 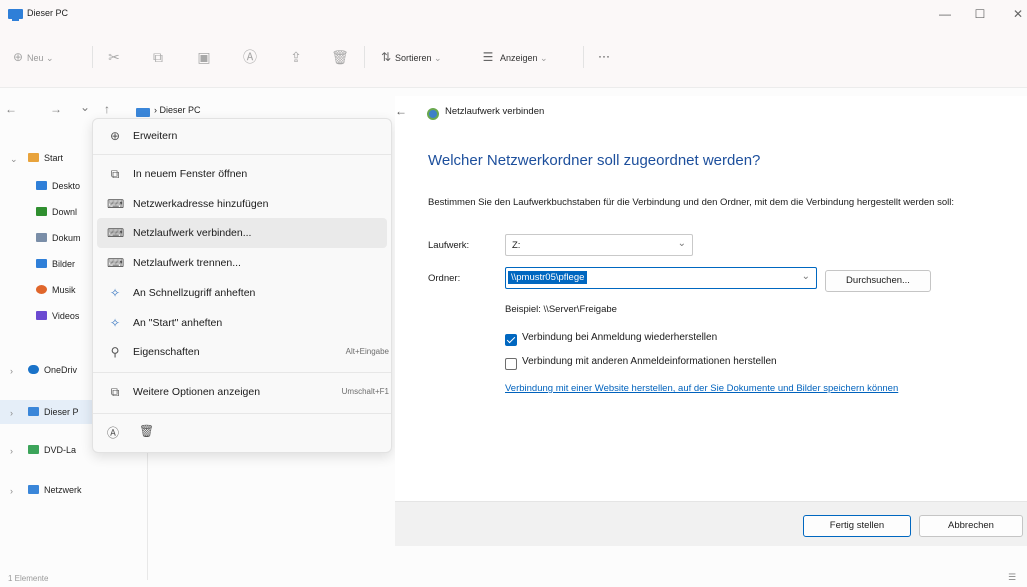 What do you see at coordinates (115, 352) in the screenshot?
I see `properties-icon: ⚲` at bounding box center [115, 352].